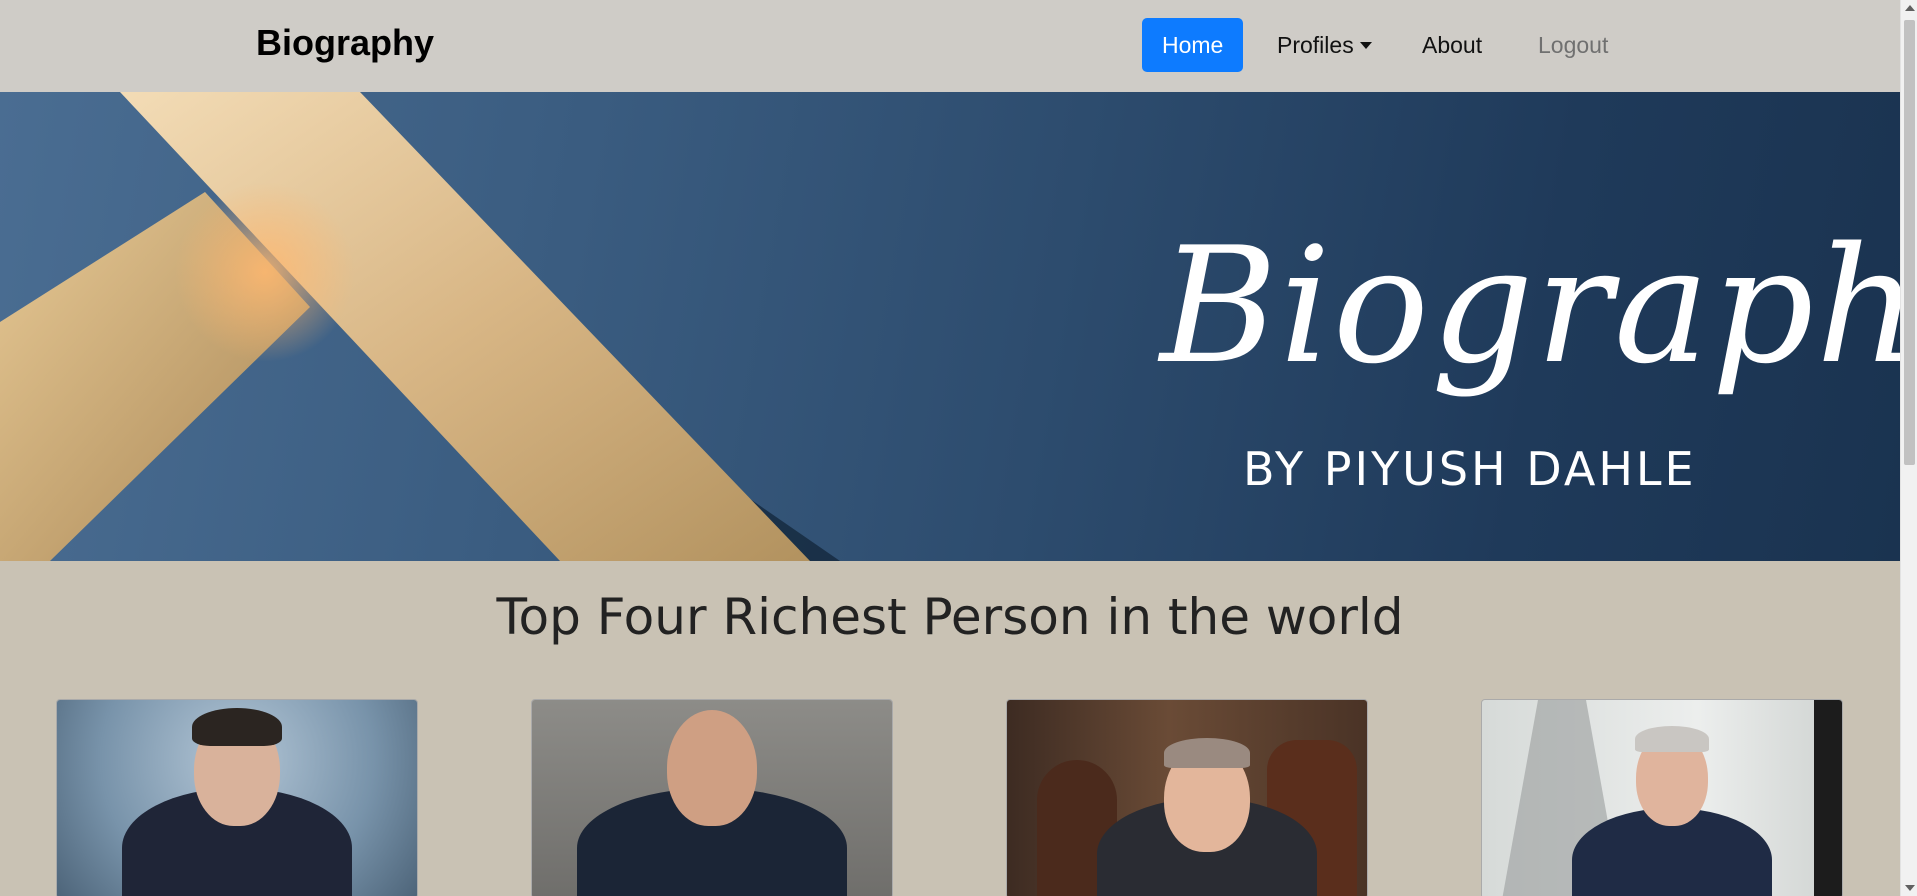 The width and height of the screenshot is (1917, 896). What do you see at coordinates (1573, 45) in the screenshot?
I see `nav-logout: Logout` at bounding box center [1573, 45].